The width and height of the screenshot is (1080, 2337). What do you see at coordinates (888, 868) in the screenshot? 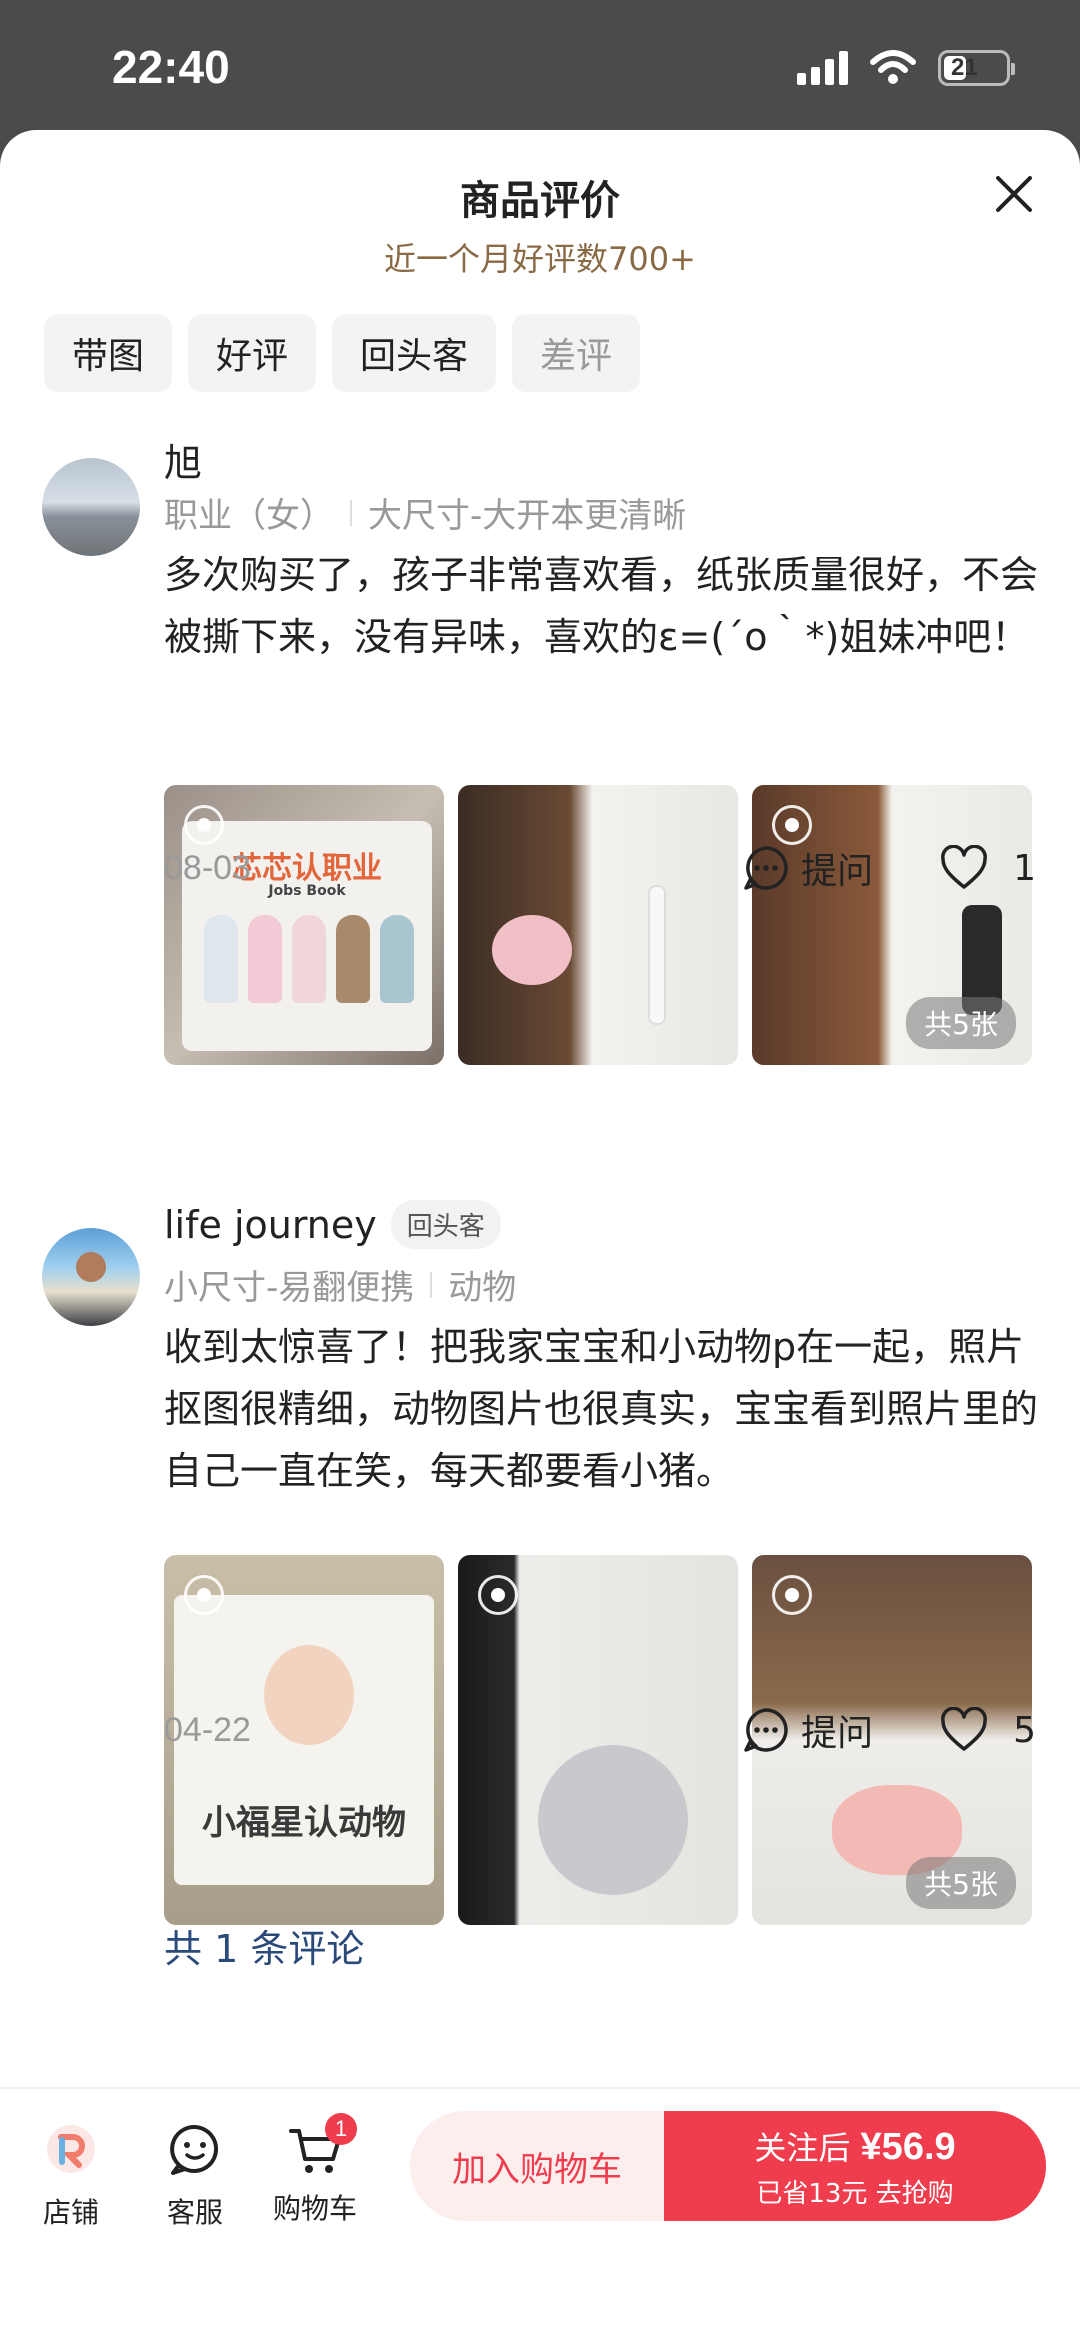
I see `review-actions: 提问 1` at bounding box center [888, 868].